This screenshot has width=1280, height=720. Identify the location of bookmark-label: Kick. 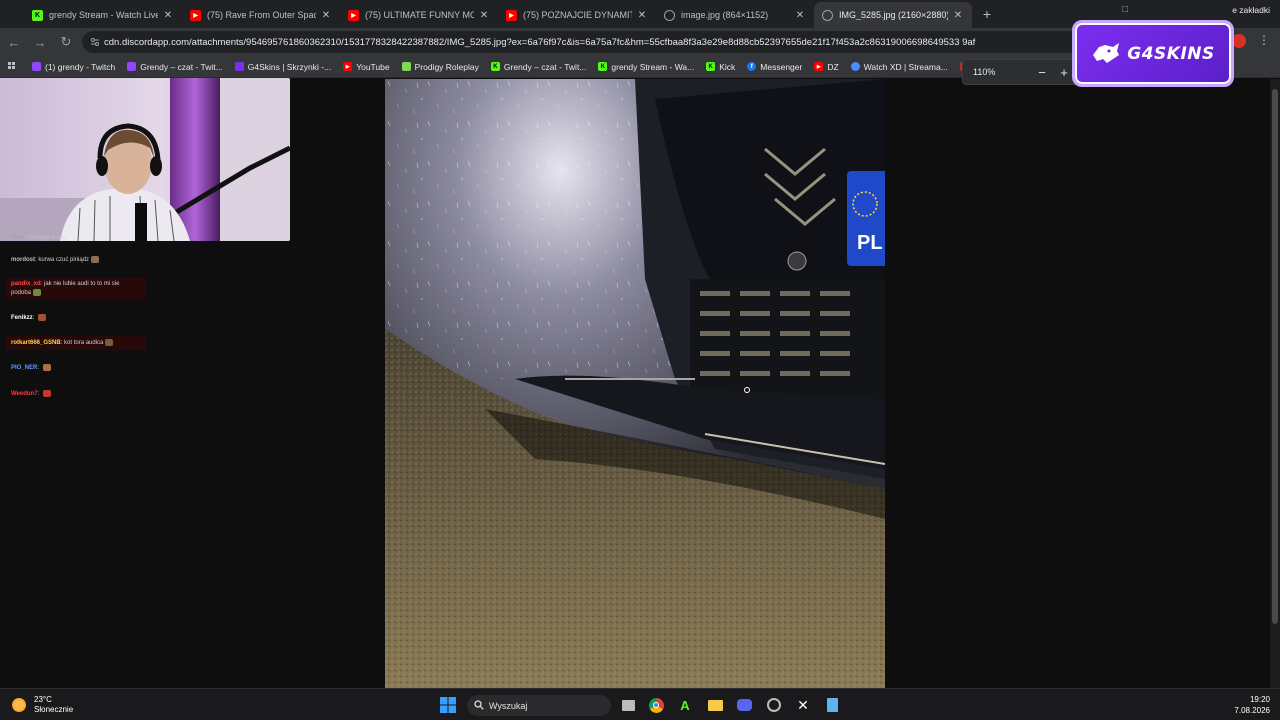
(727, 66).